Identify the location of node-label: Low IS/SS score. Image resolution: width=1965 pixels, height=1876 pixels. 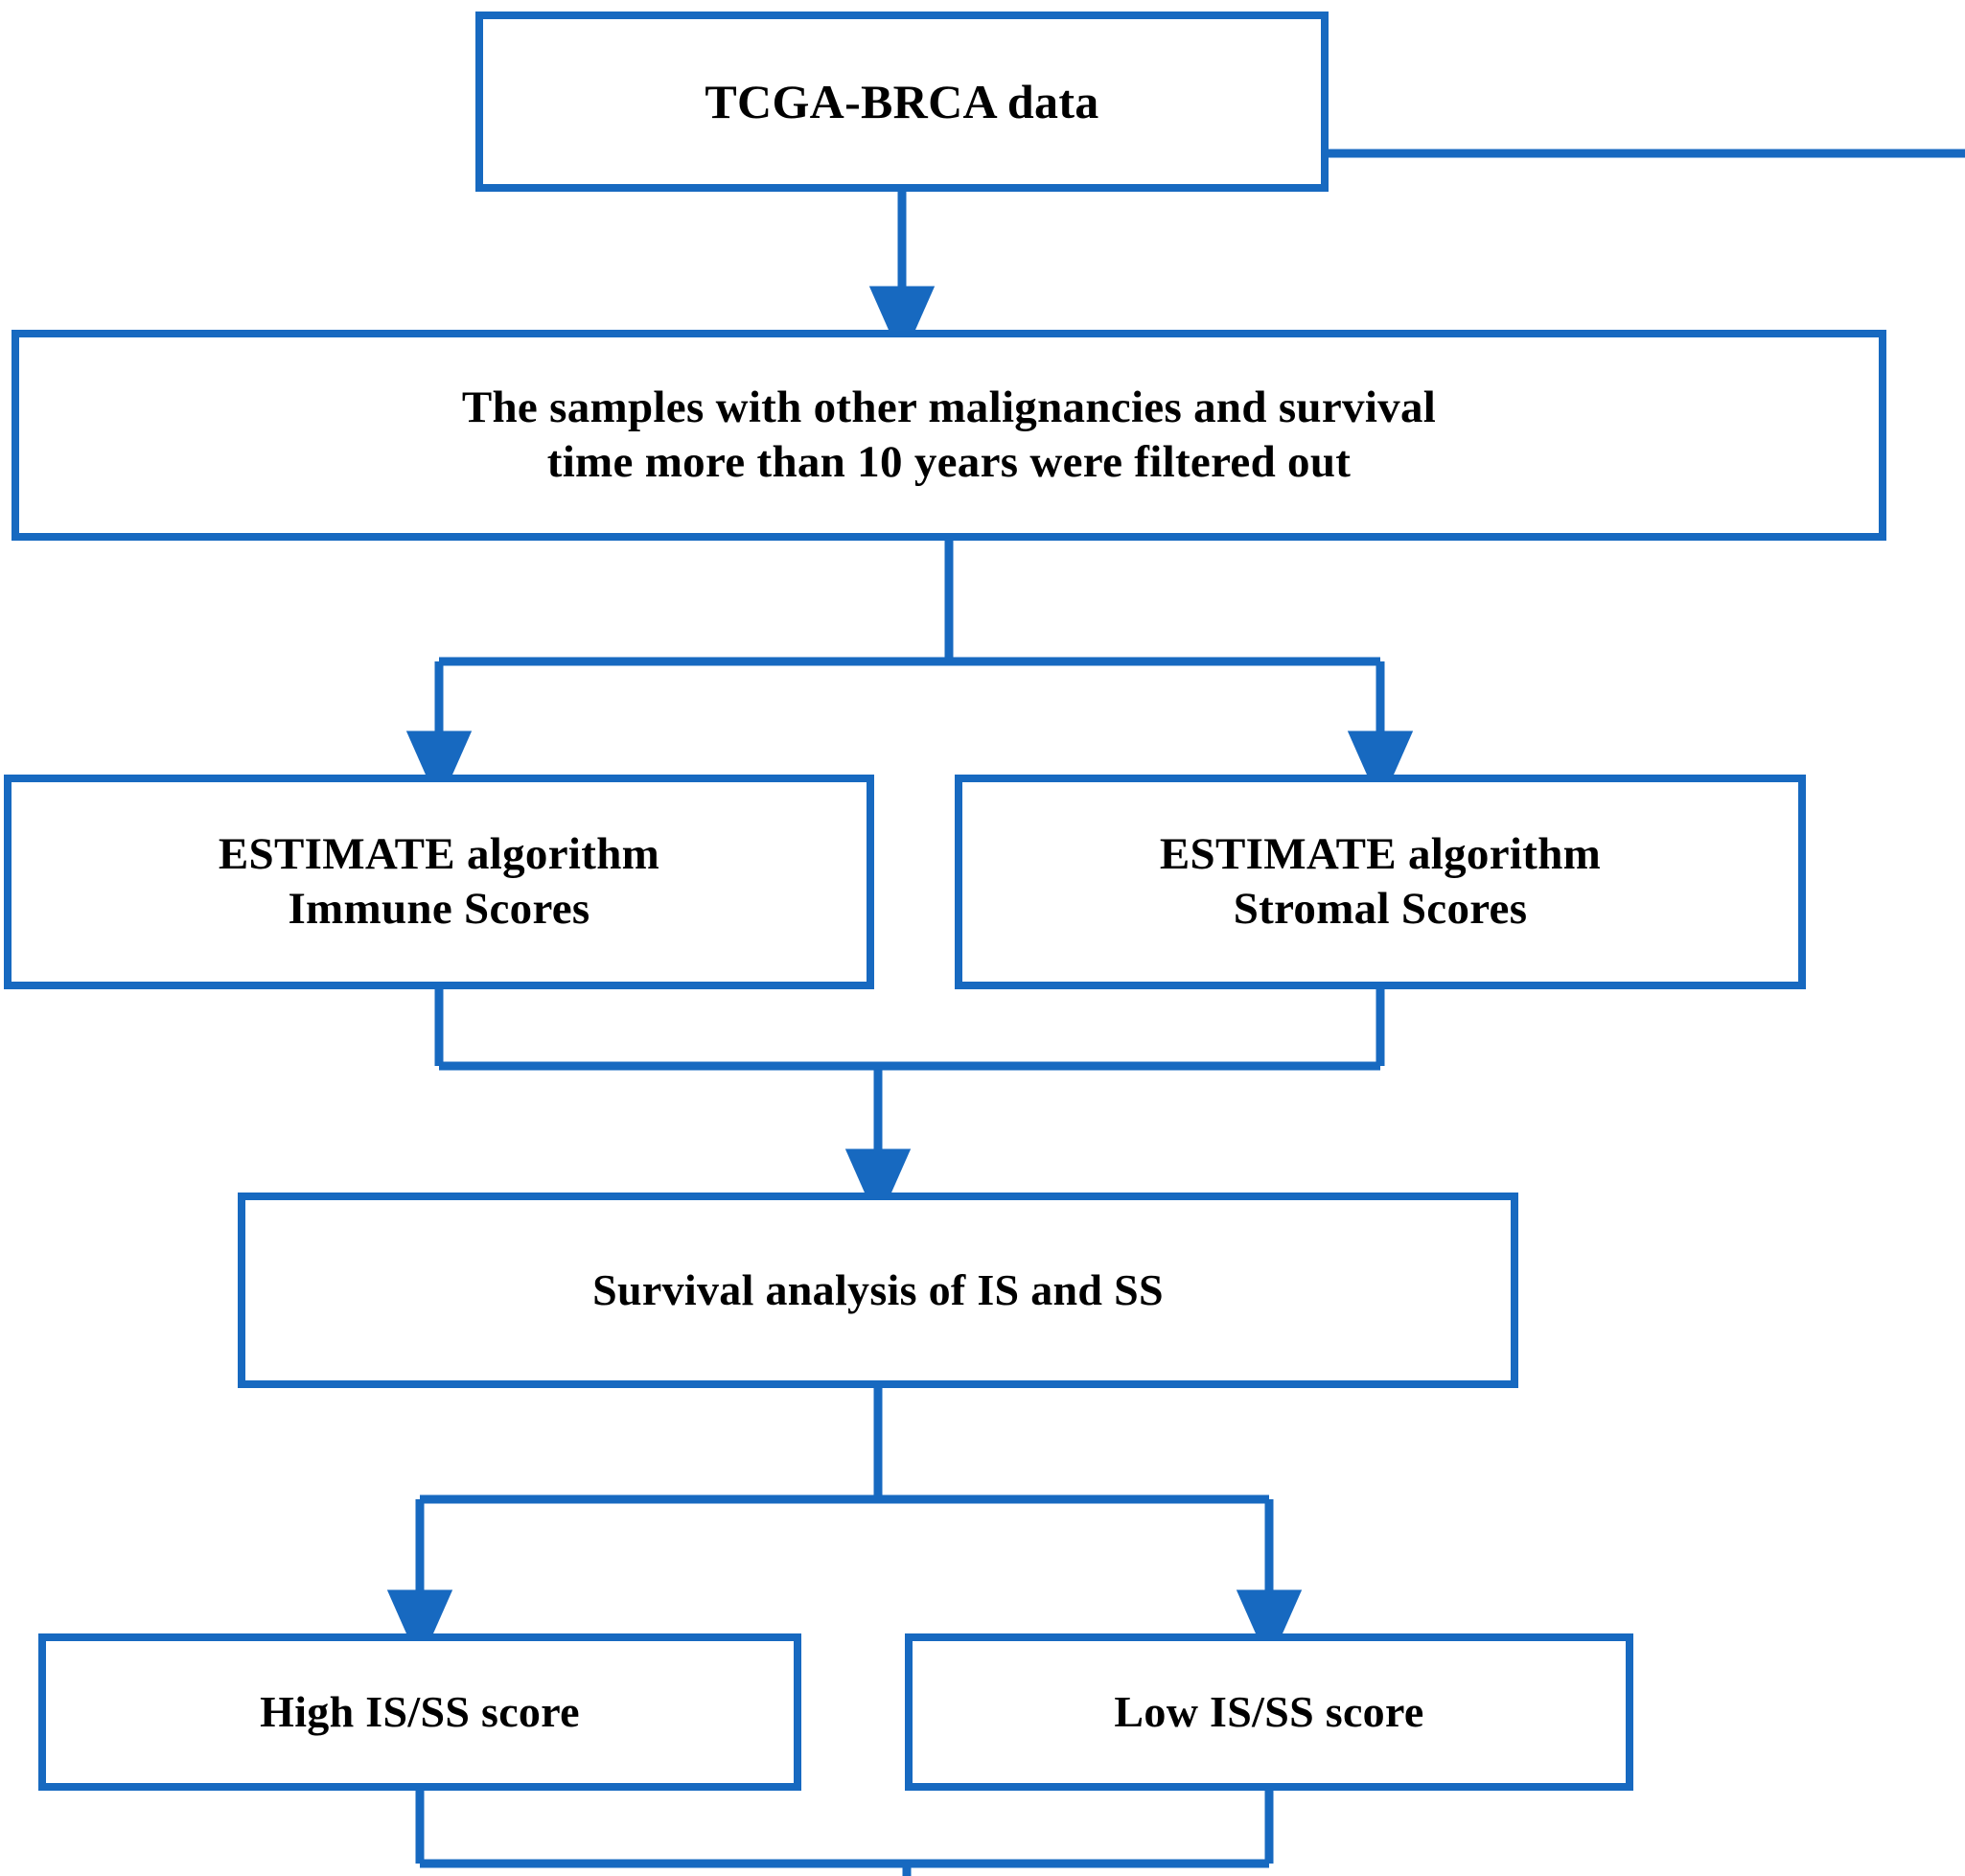
(1269, 1711).